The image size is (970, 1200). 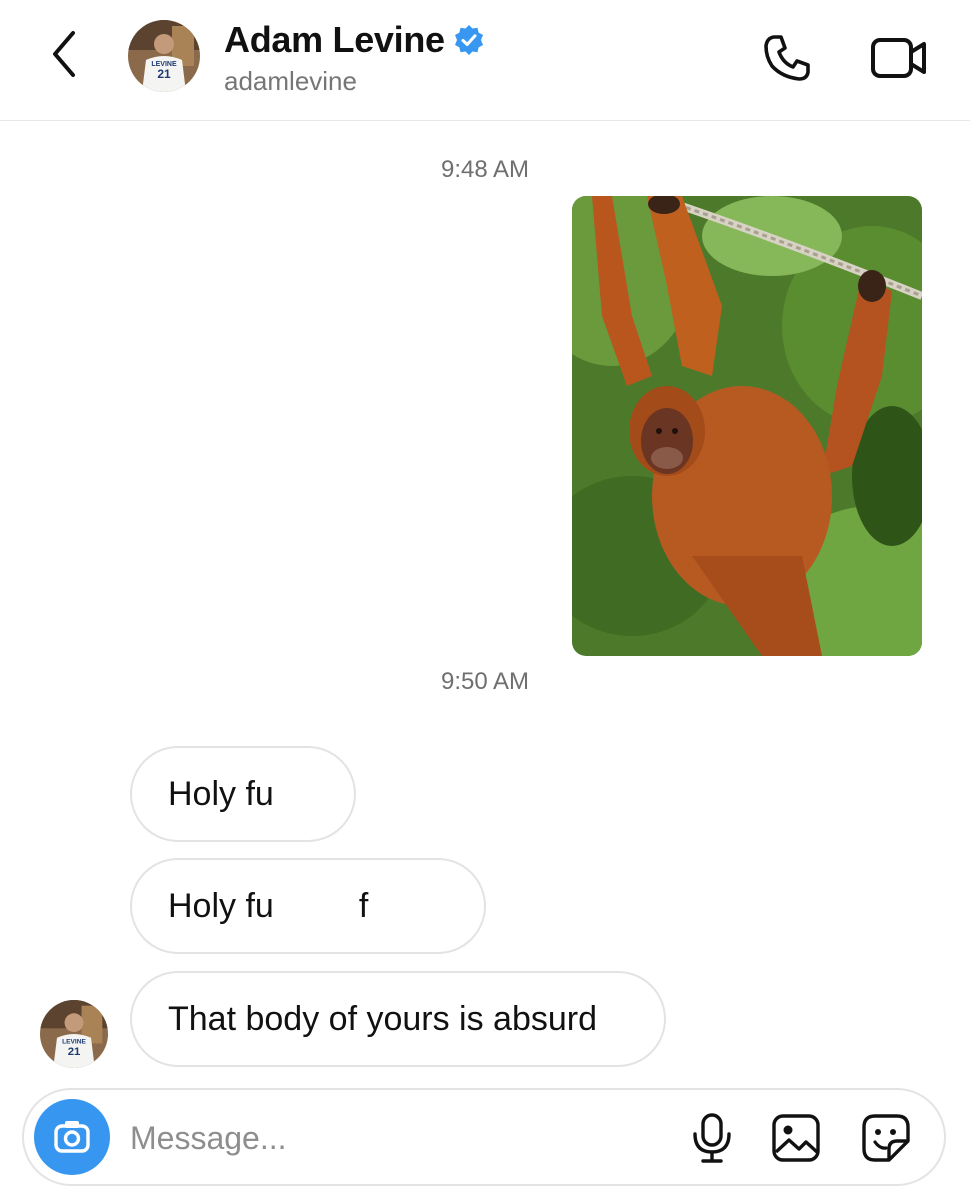 I want to click on video-call-button, so click(x=899, y=58).